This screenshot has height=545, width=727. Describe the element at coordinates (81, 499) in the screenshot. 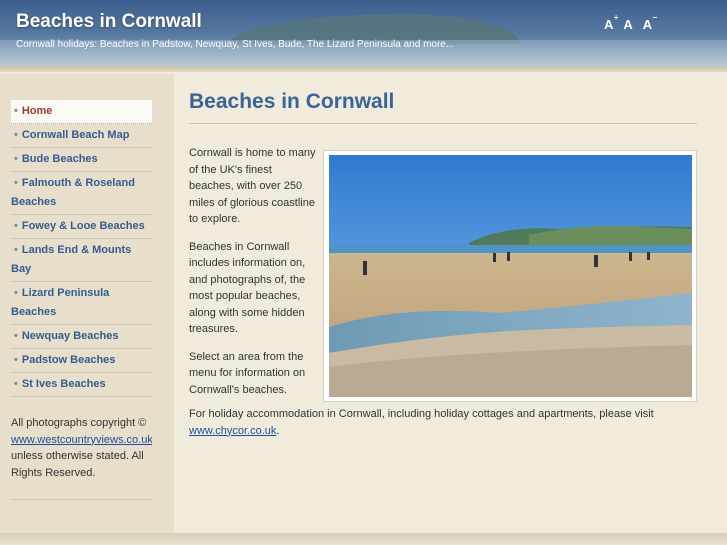

I see `sidebar-divider` at that location.